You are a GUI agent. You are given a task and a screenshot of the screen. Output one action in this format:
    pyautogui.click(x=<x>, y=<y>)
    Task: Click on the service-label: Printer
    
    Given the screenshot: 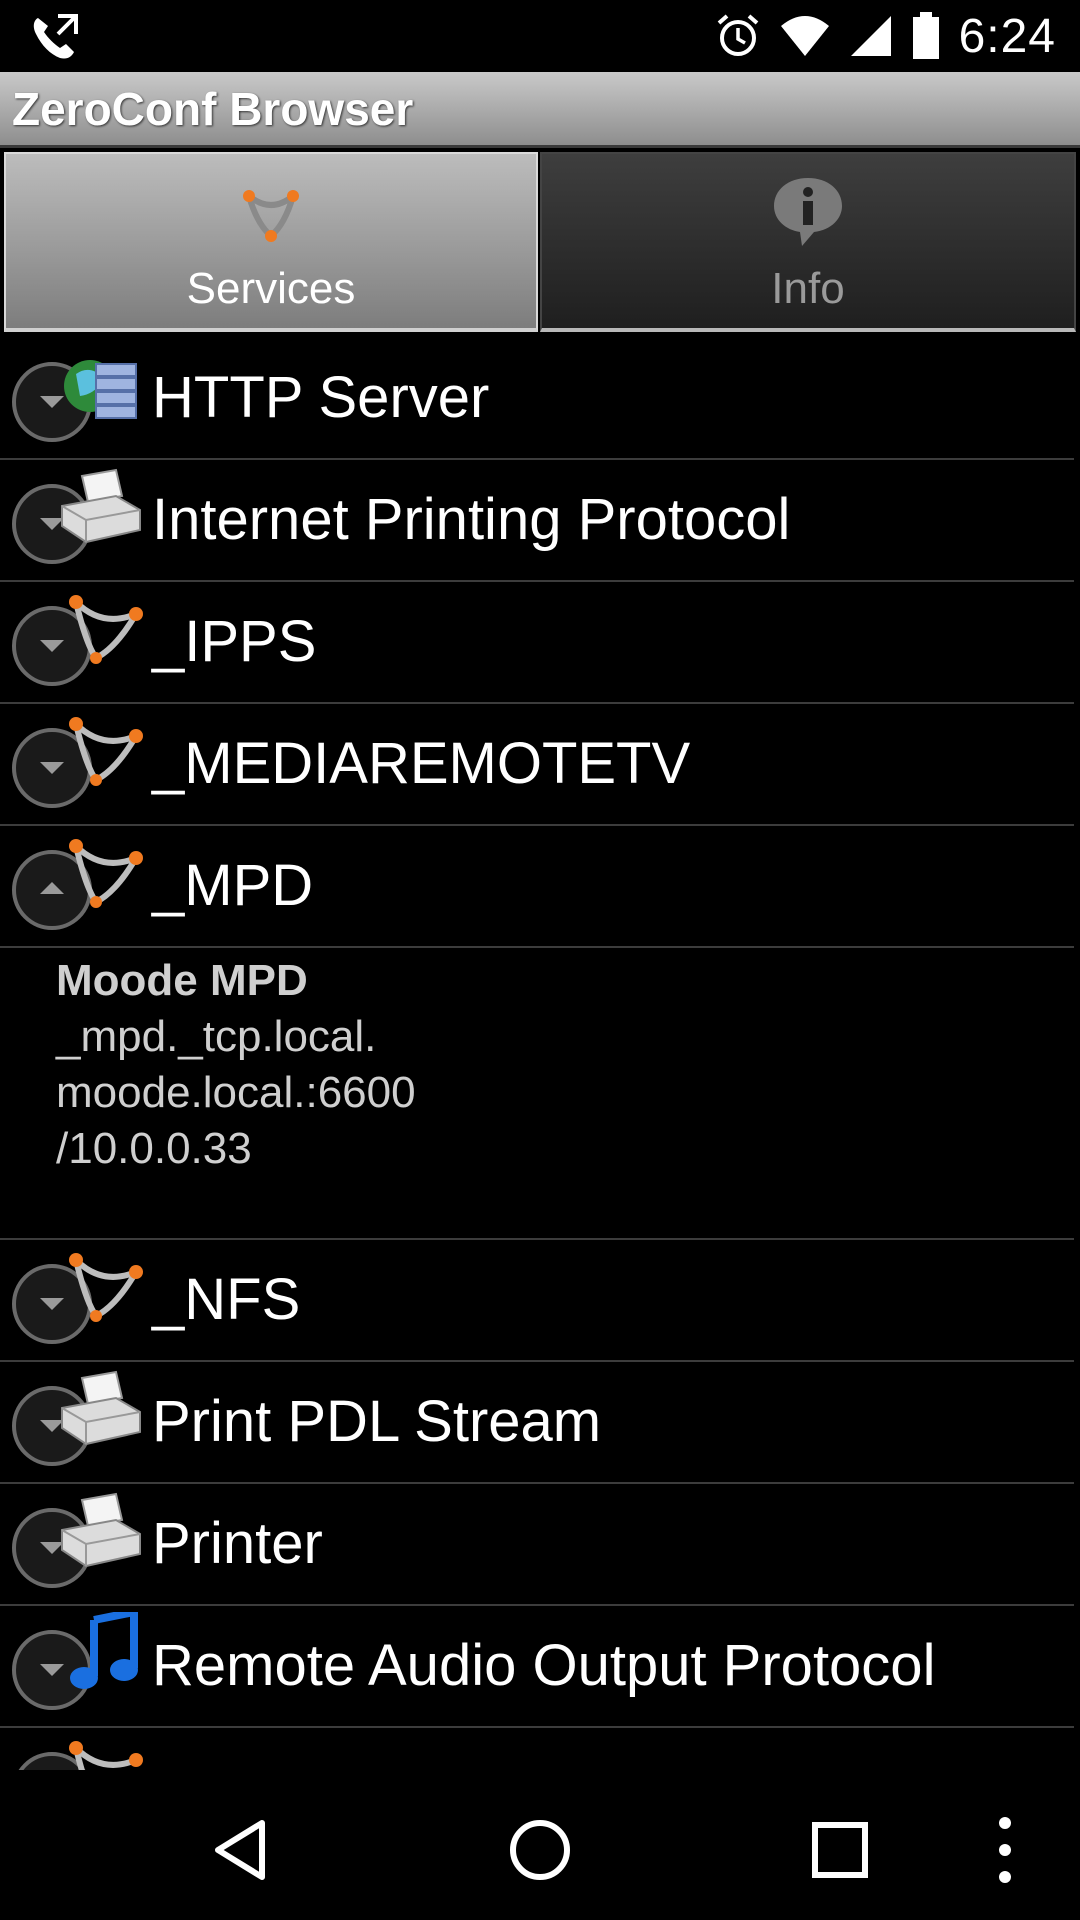 What is the action you would take?
    pyautogui.click(x=237, y=1543)
    